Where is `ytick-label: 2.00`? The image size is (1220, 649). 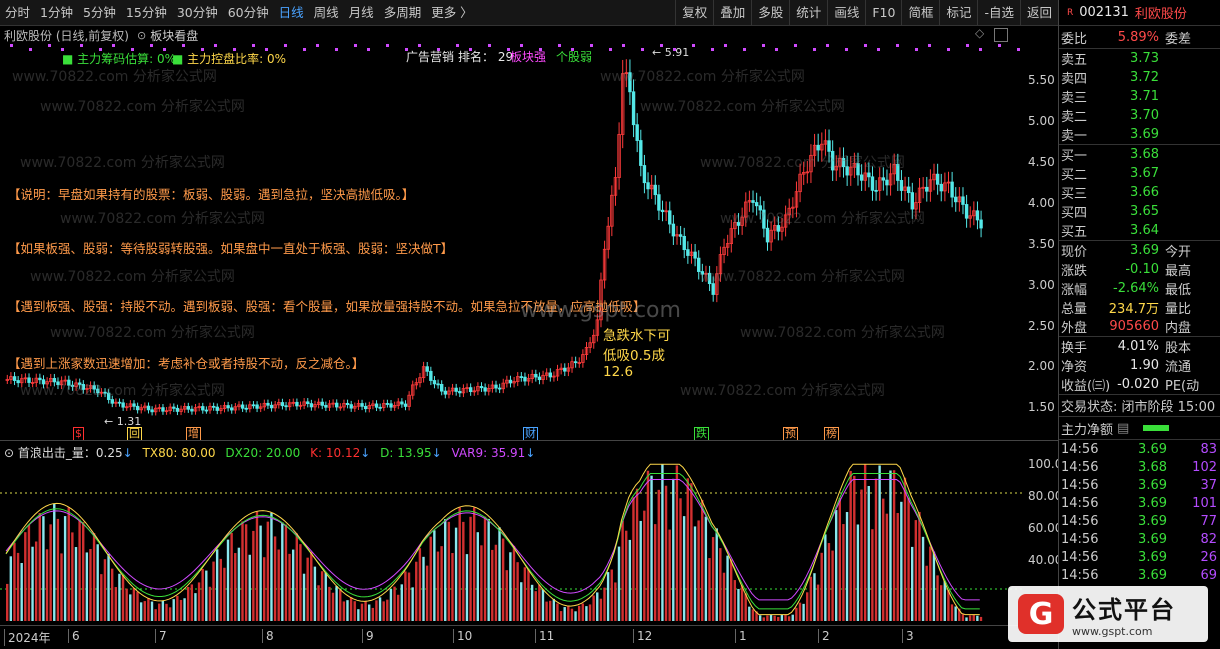
ytick-label: 2.00 is located at coordinates (1041, 366).